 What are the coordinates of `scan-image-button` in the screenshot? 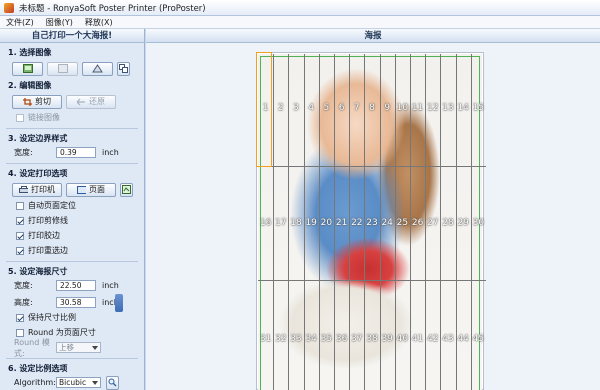 It's located at (97, 68).